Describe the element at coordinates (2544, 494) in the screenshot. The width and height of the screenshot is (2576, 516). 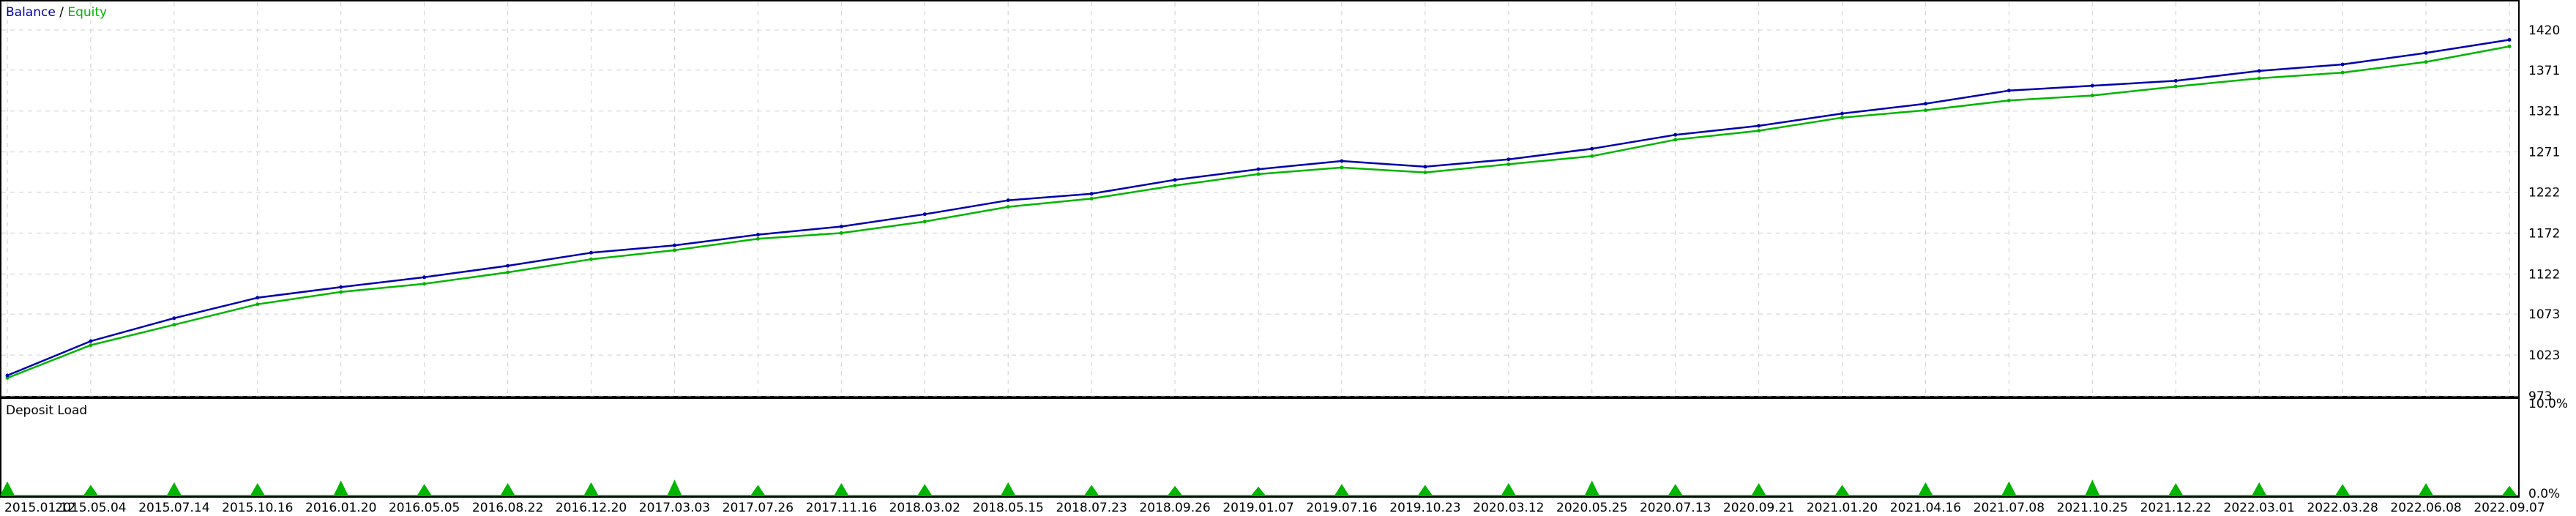
I see `deposit-load-tick-label: 0.0%` at that location.